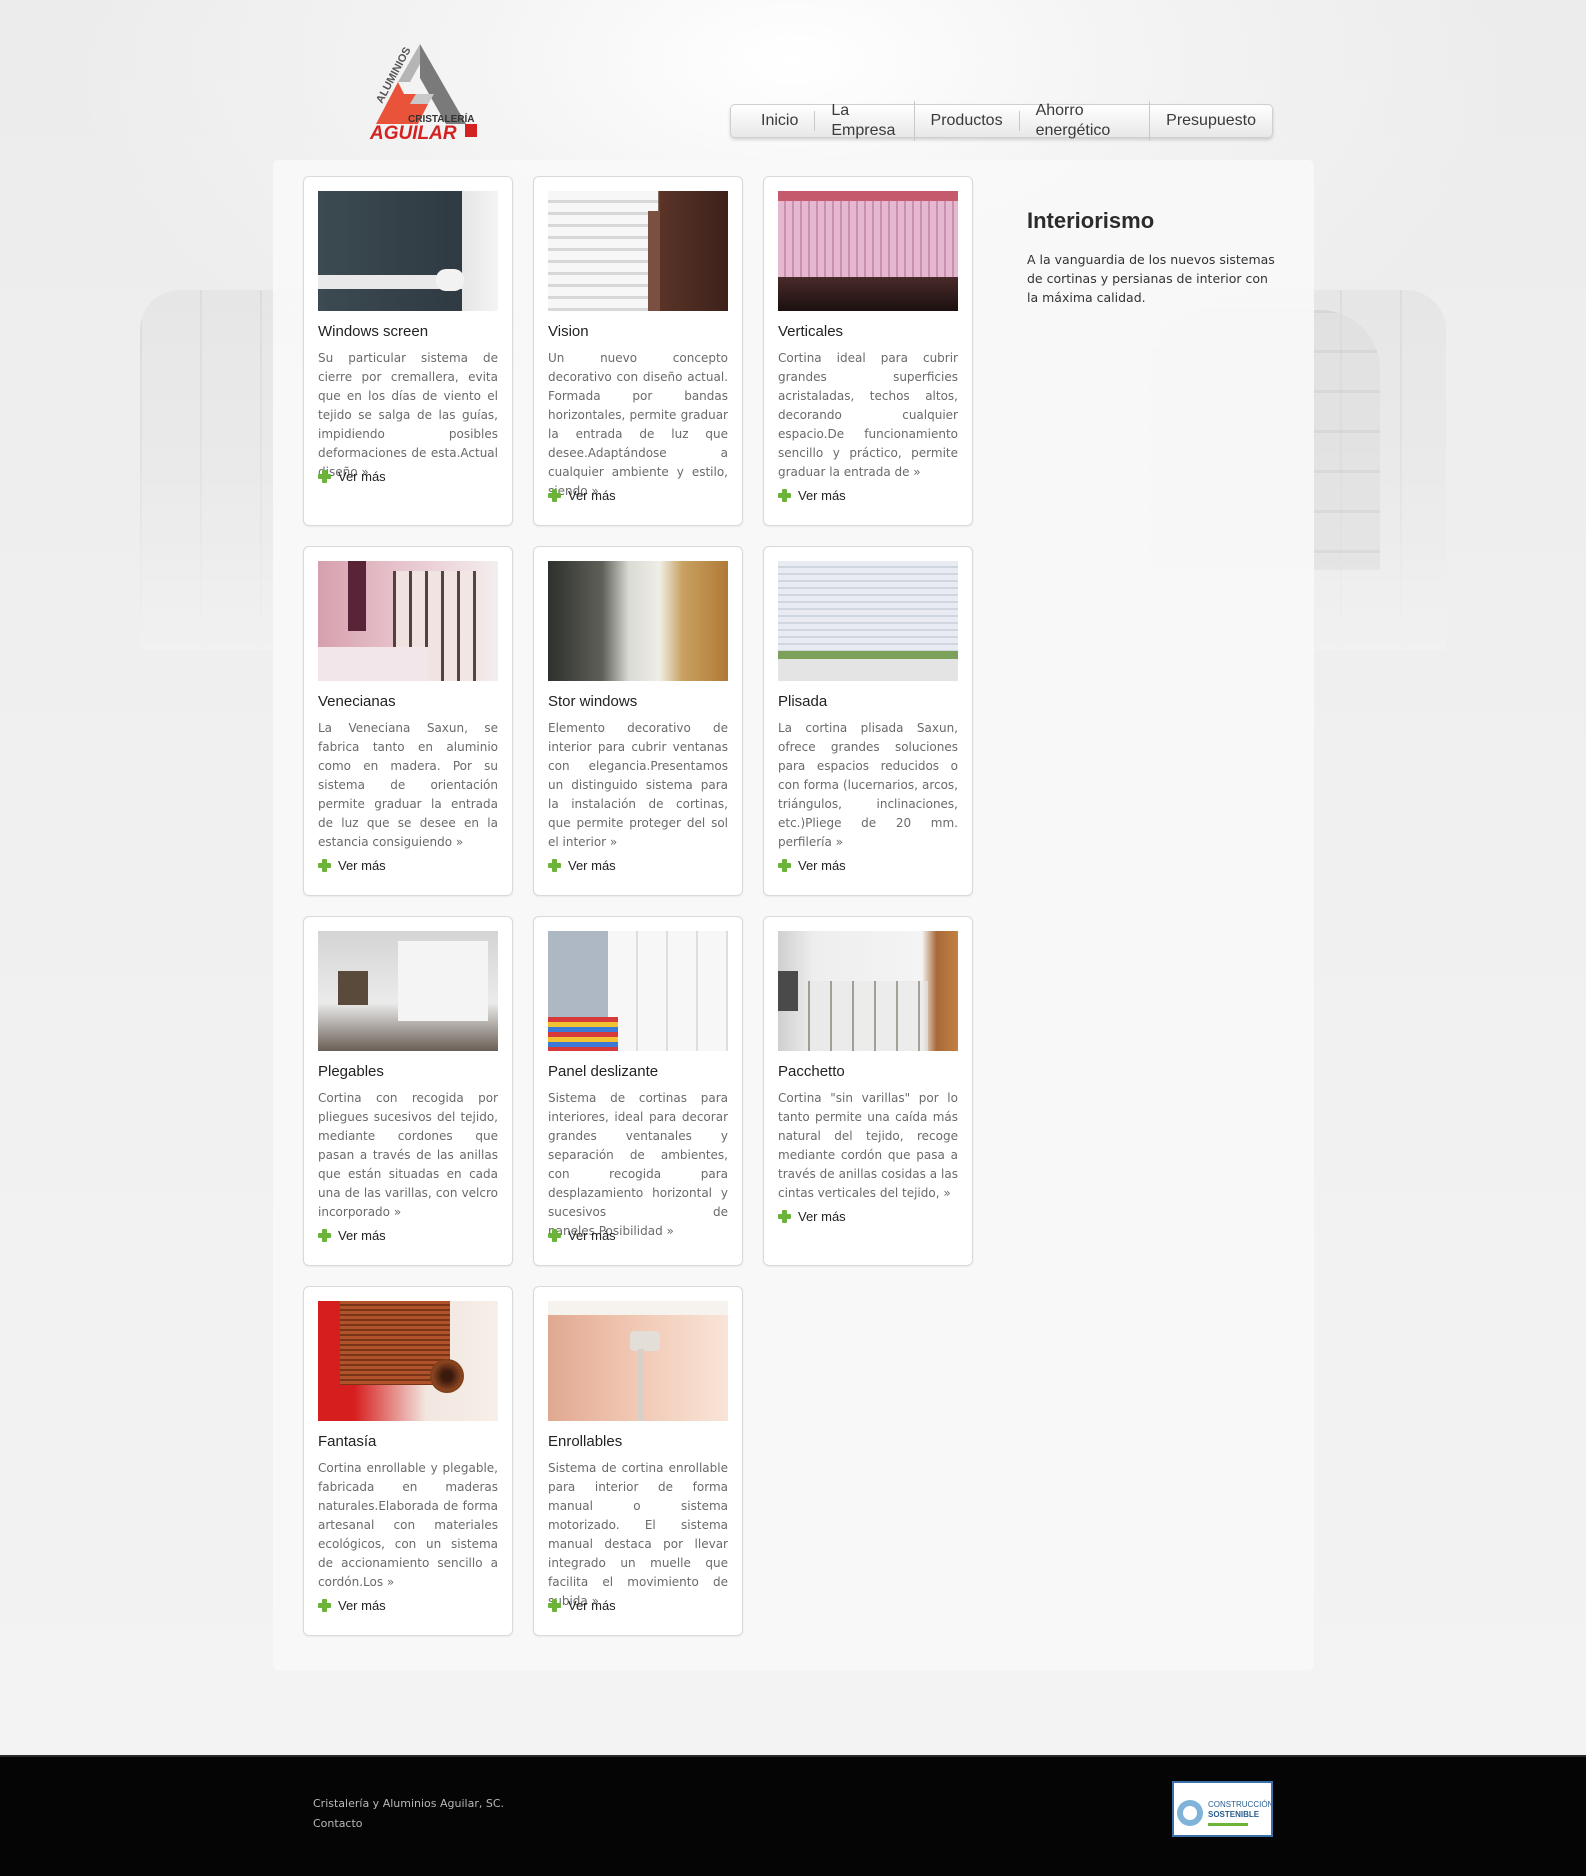 This screenshot has width=1586, height=1876. What do you see at coordinates (1091, 220) in the screenshot?
I see `sidebar-title: Interiorismo` at bounding box center [1091, 220].